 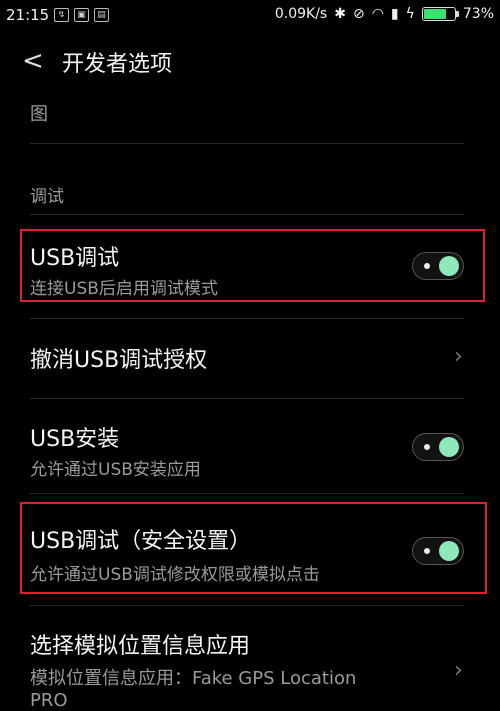 What do you see at coordinates (39, 114) in the screenshot?
I see `previous-item-fragment: 图` at bounding box center [39, 114].